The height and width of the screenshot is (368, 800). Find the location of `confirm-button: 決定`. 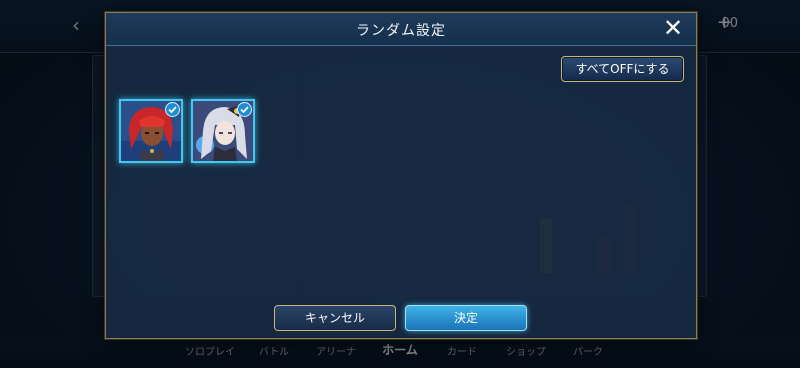

confirm-button: 決定 is located at coordinates (466, 318).